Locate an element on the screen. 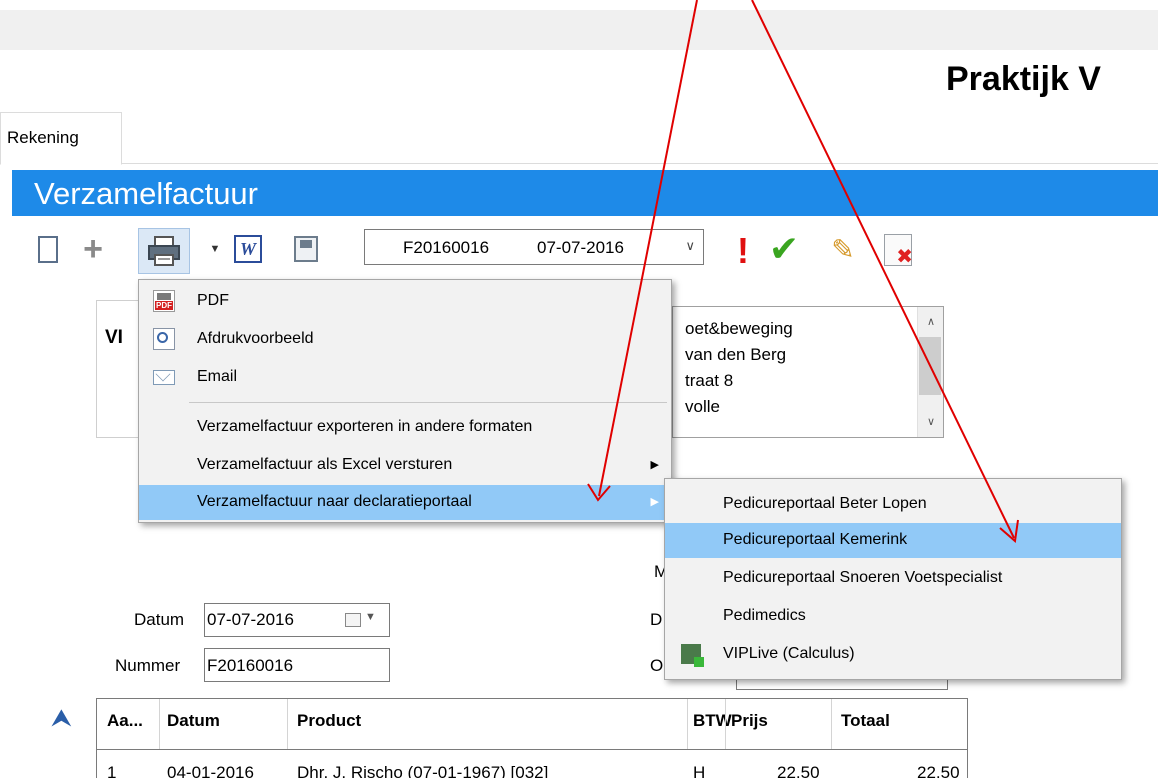  invoice-selector: F20160016 07-07-2016 ∨ is located at coordinates (534, 247).